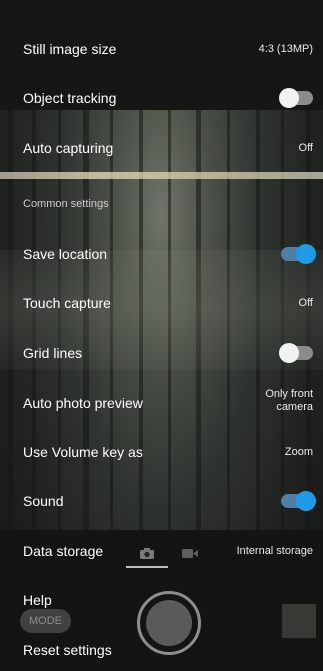 The height and width of the screenshot is (671, 323). I want to click on setting-label: Auto capturing, so click(68, 148).